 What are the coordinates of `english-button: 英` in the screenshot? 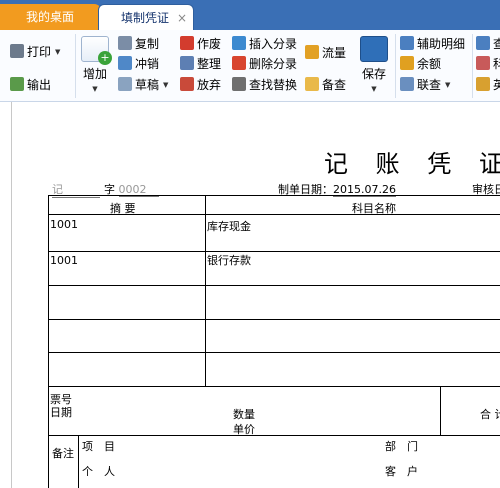 It's located at (488, 85).